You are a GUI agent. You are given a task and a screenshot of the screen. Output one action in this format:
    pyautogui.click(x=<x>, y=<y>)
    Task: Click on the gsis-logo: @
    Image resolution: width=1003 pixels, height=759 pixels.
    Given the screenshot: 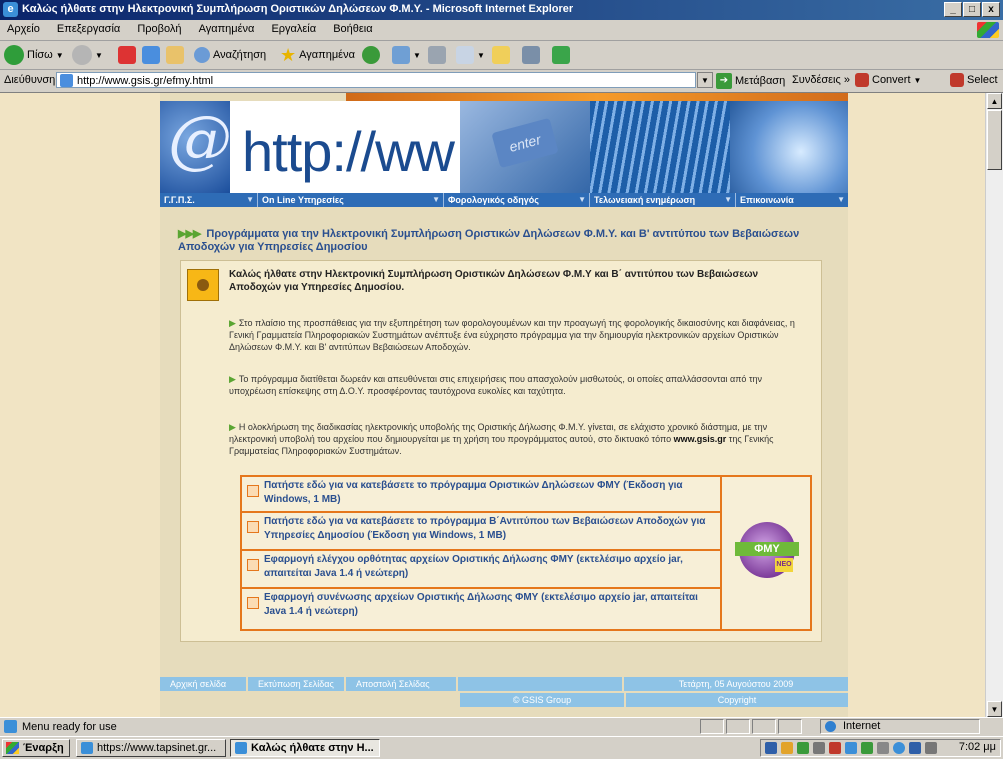 What is the action you would take?
    pyautogui.click(x=196, y=147)
    